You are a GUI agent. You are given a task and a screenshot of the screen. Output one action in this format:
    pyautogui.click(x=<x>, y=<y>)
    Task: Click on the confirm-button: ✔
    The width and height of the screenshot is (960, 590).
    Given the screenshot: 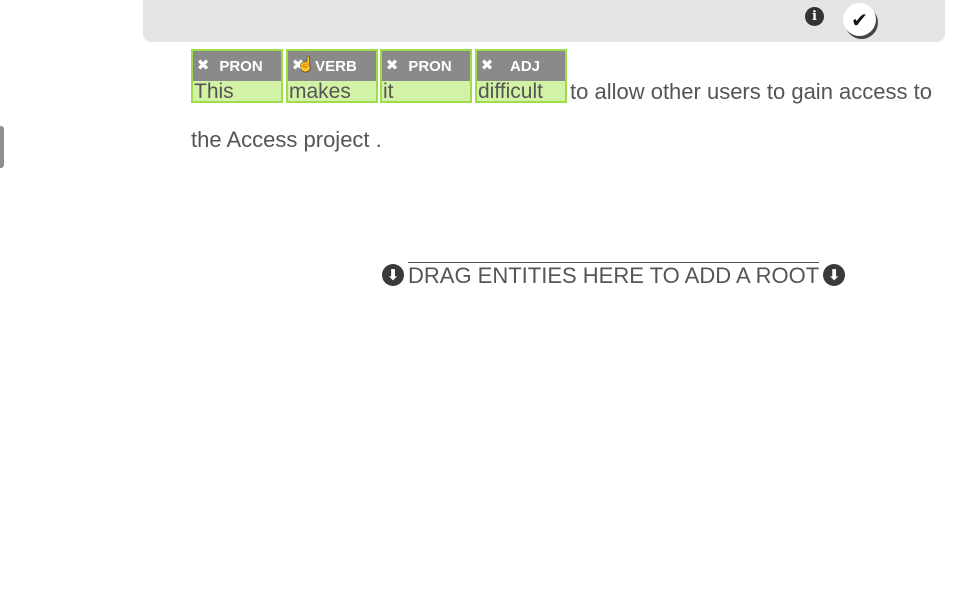 What is the action you would take?
    pyautogui.click(x=859, y=19)
    